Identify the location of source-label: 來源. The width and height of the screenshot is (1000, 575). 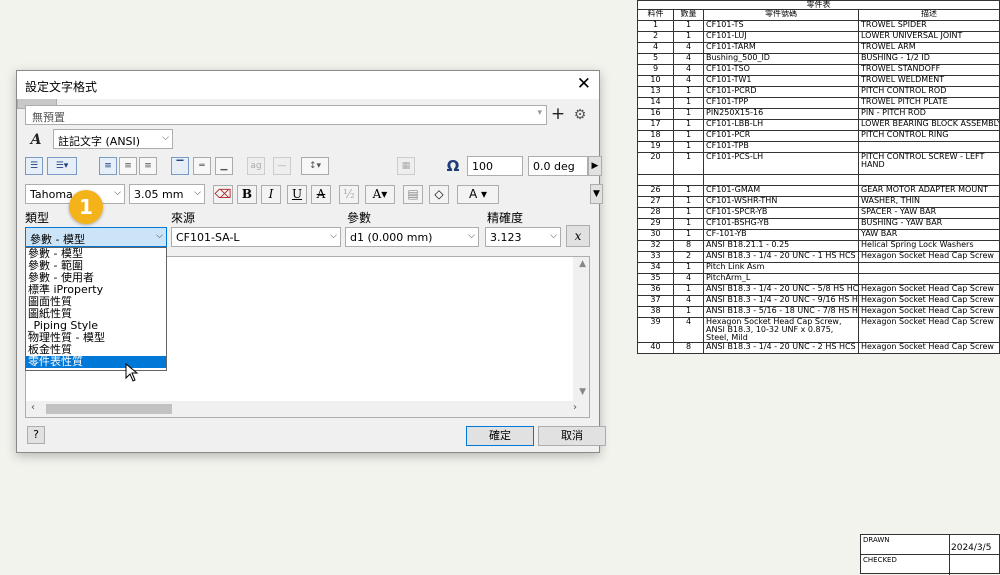
(183, 218).